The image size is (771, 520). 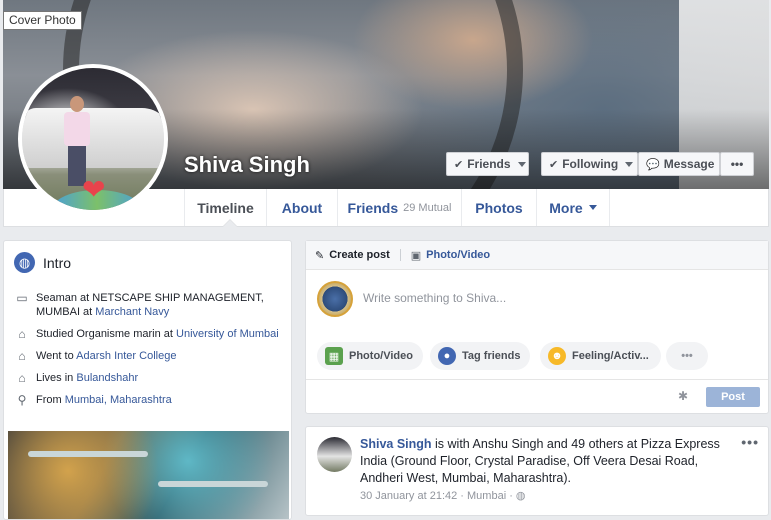 What do you see at coordinates (107, 378) in the screenshot?
I see `intro-lives-link: Bulandshahr` at bounding box center [107, 378].